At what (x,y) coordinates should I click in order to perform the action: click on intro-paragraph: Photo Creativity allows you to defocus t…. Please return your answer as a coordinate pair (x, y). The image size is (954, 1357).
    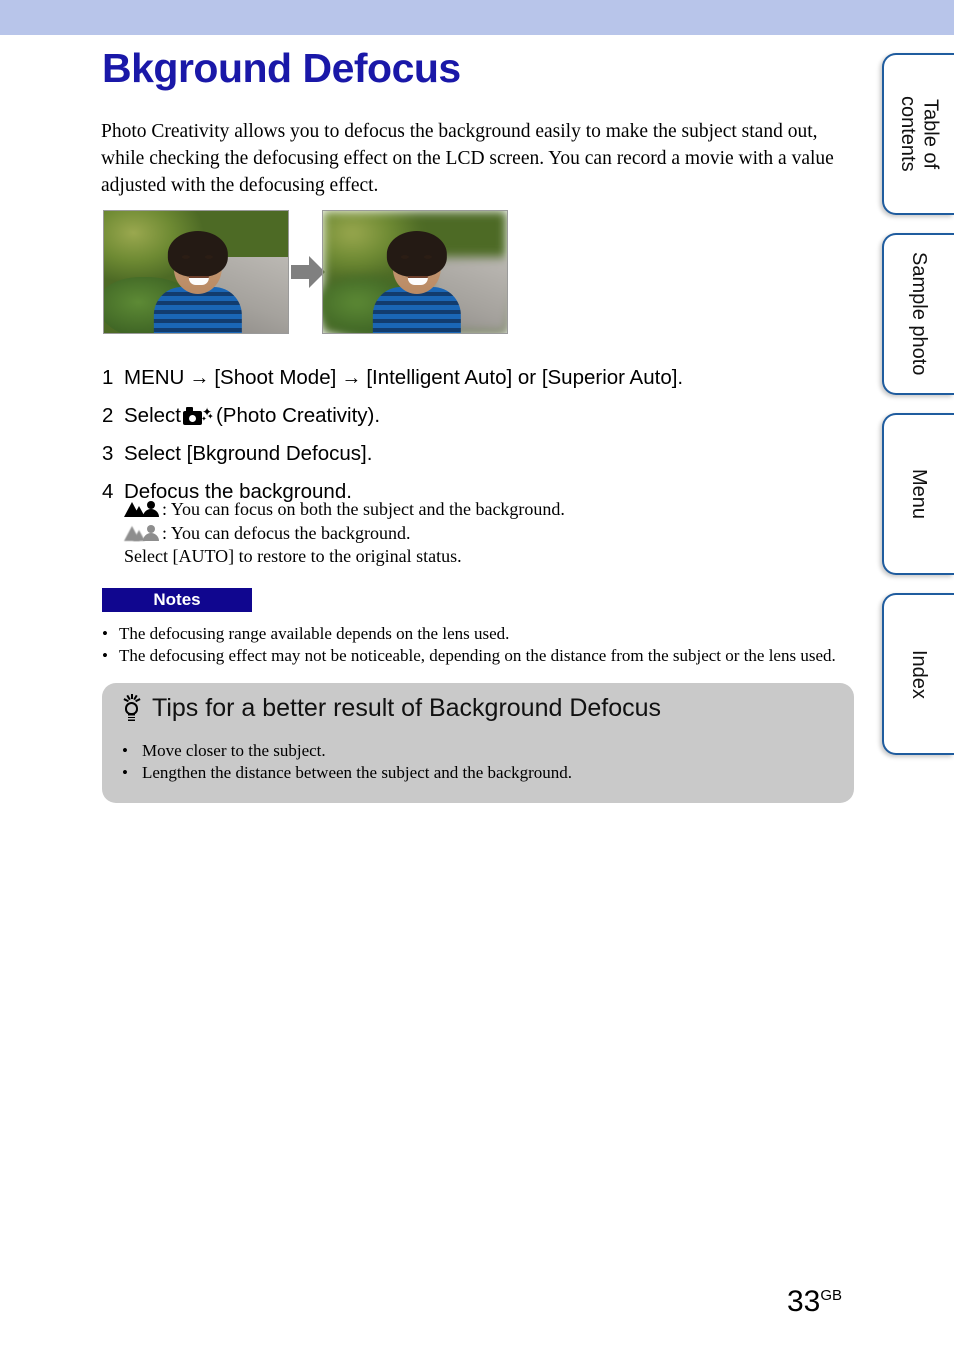
    Looking at the image, I should click on (467, 158).